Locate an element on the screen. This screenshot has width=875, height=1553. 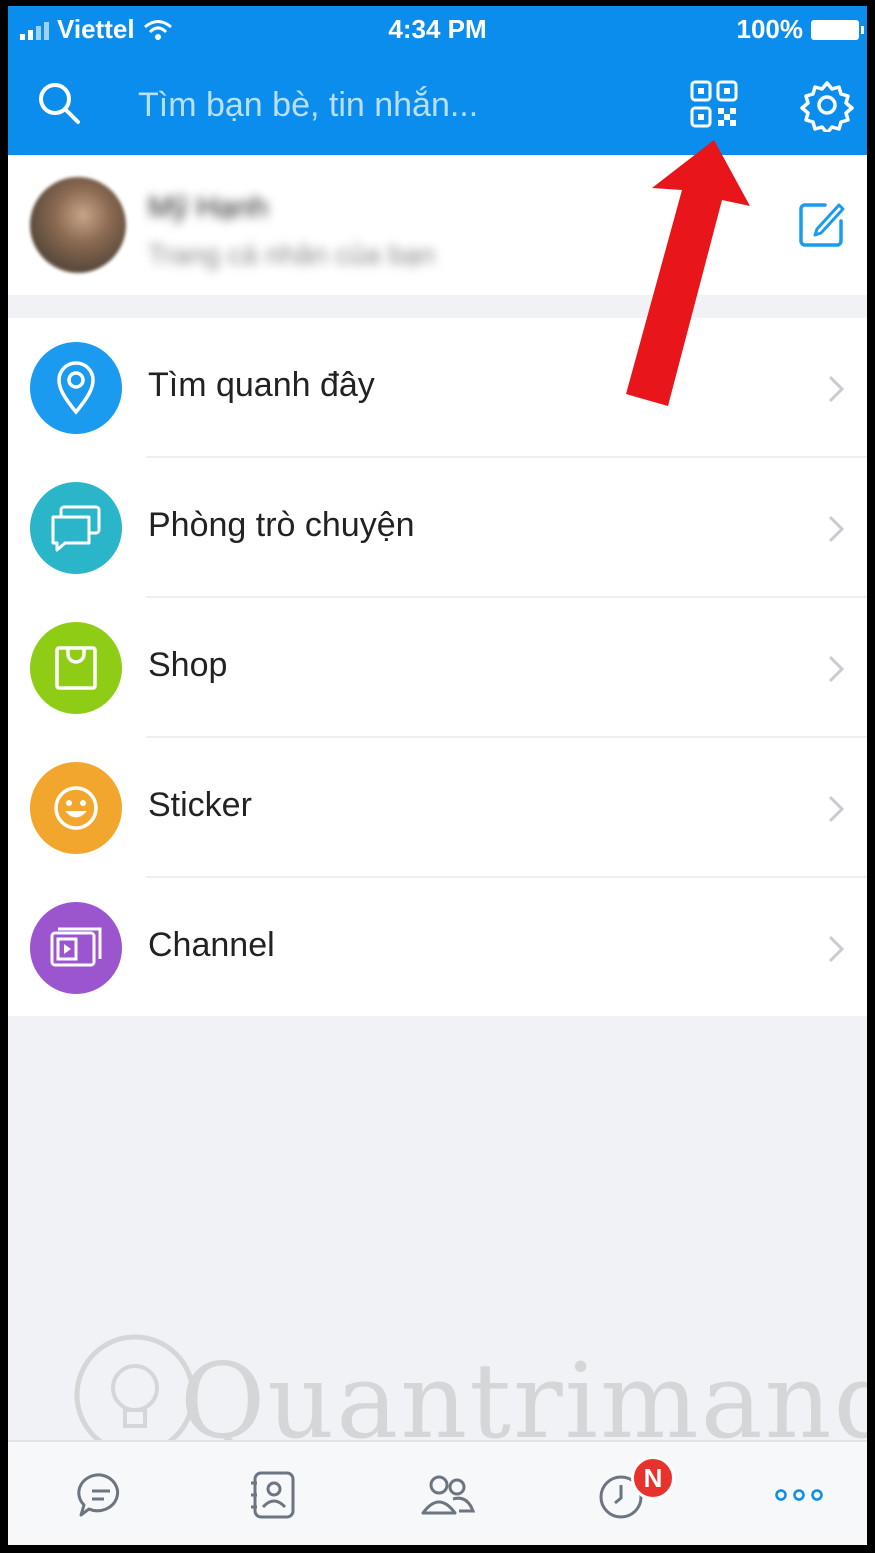
menu-item-label: Sticker is located at coordinates (200, 805).